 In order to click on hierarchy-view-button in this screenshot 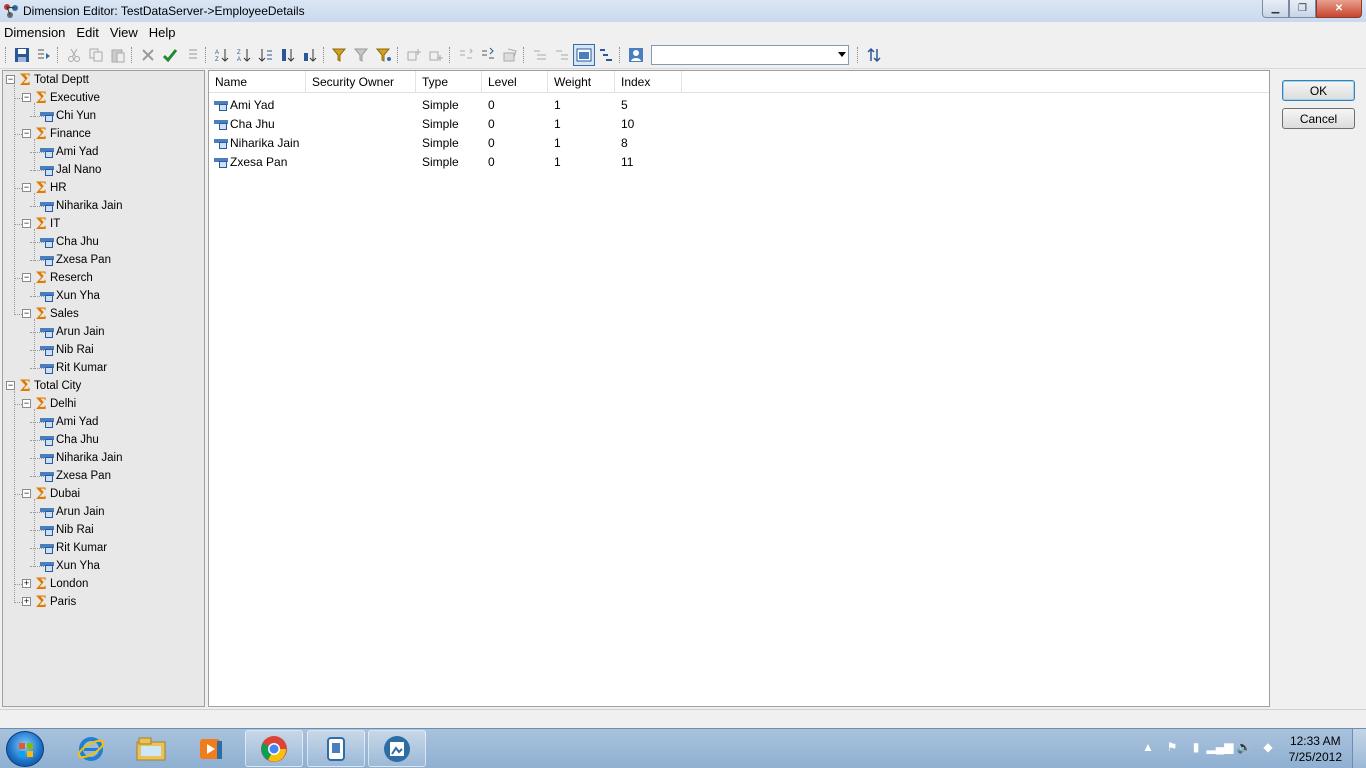, I will do `click(606, 55)`.